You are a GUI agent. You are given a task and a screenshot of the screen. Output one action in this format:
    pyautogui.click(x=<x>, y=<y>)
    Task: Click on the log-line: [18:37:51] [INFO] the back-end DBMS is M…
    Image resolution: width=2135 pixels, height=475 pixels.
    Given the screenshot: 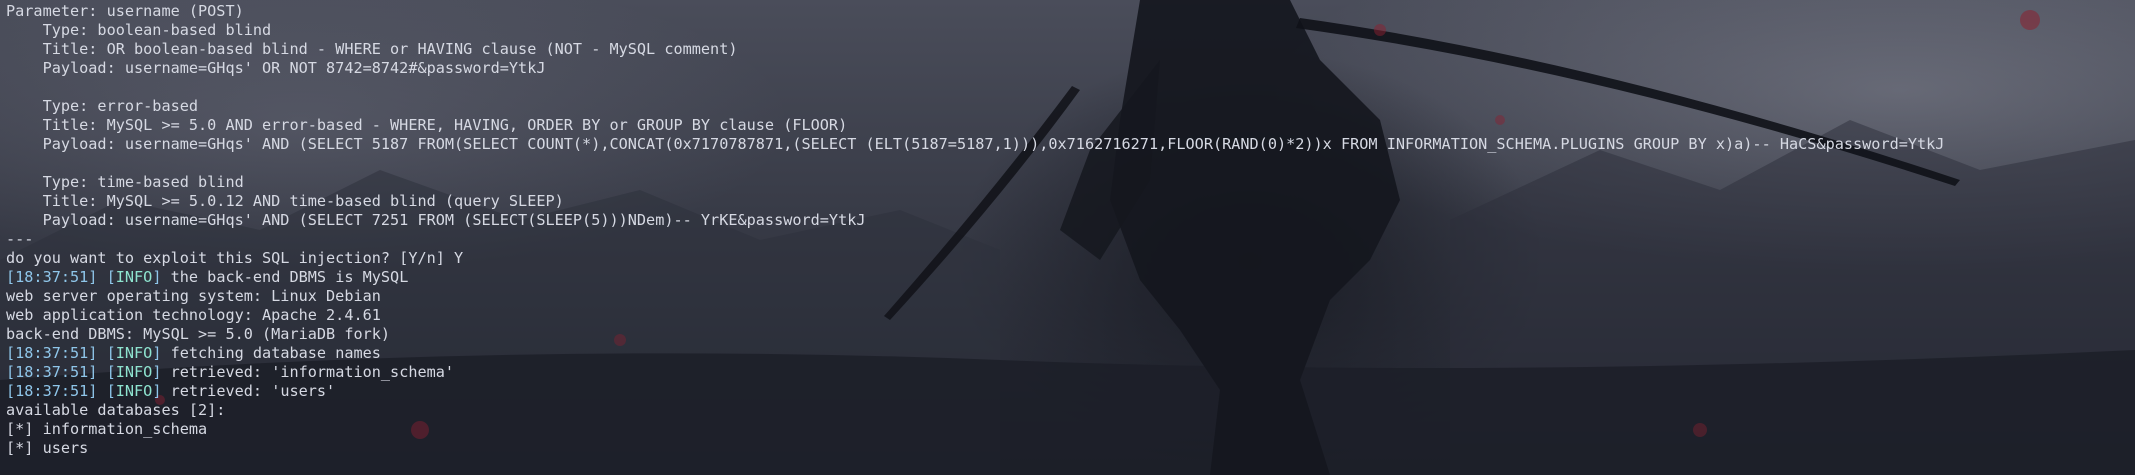 What is the action you would take?
    pyautogui.click(x=975, y=277)
    